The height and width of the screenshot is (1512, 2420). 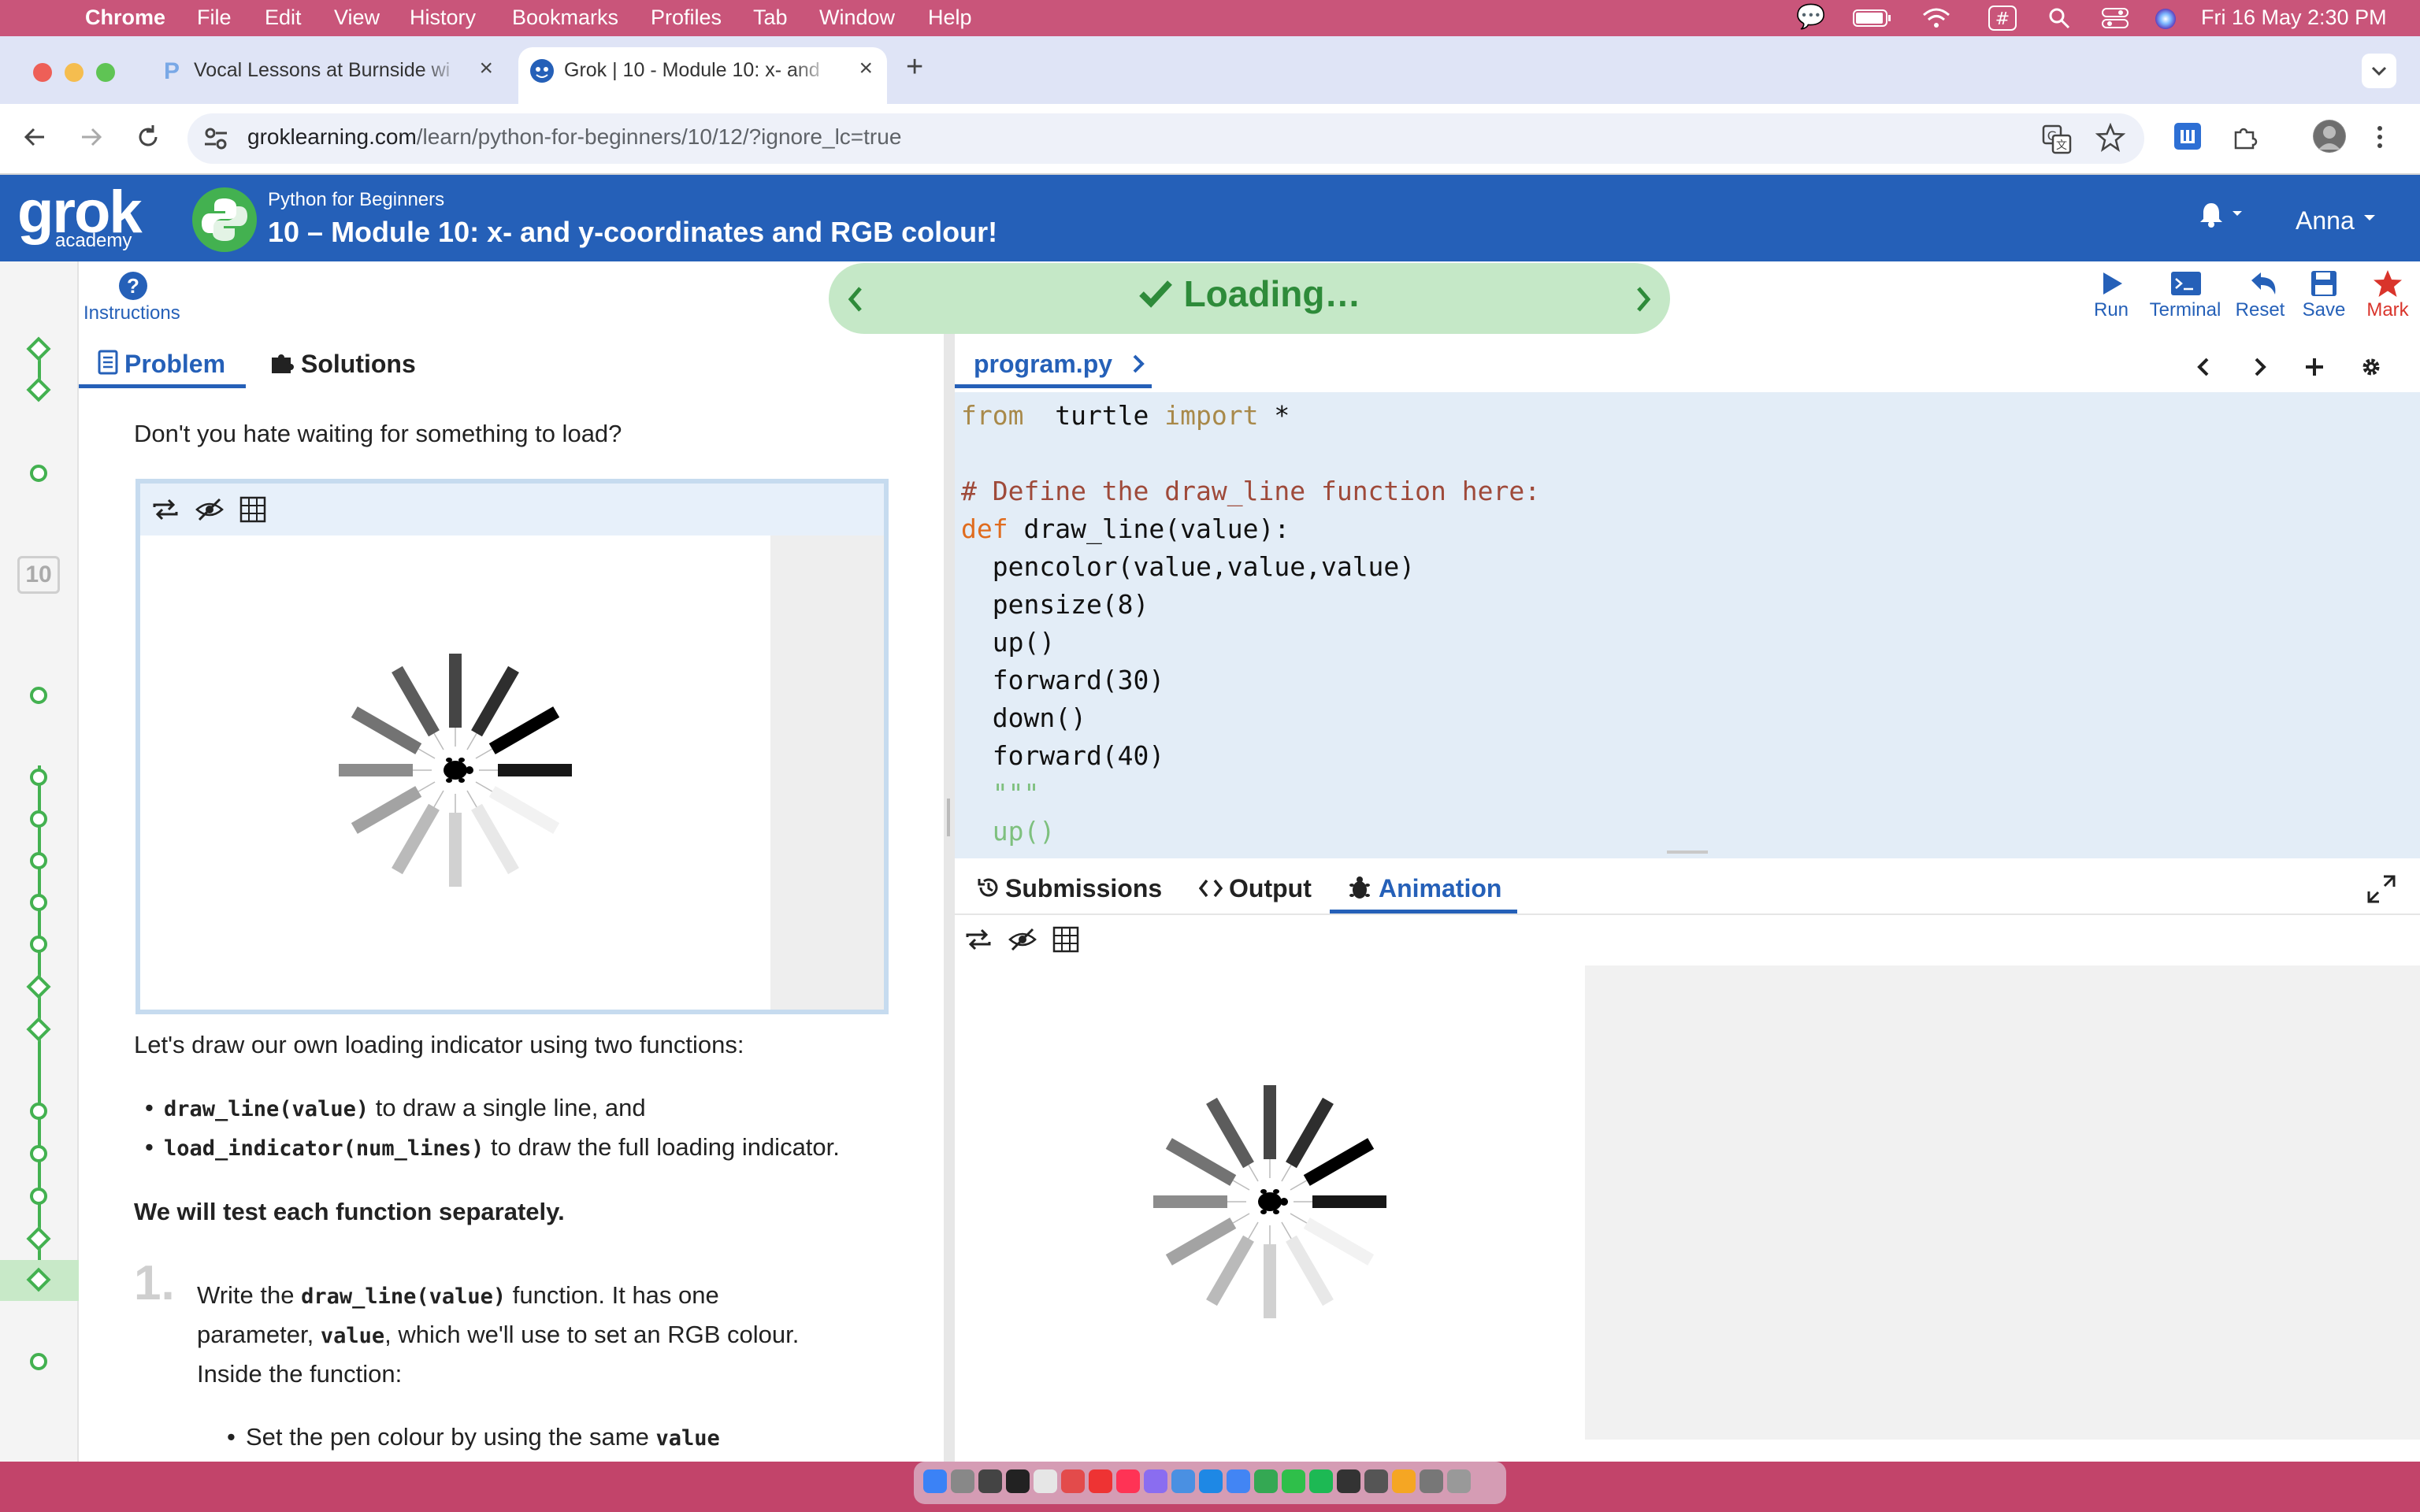 I want to click on control-center-icon, so click(x=2115, y=18).